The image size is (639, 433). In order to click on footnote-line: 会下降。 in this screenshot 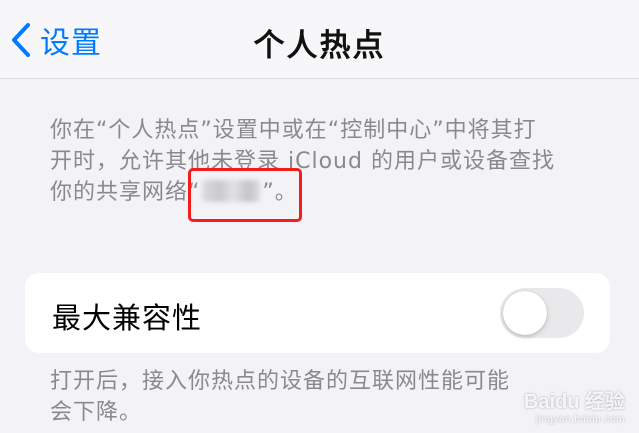, I will do `click(96, 412)`.